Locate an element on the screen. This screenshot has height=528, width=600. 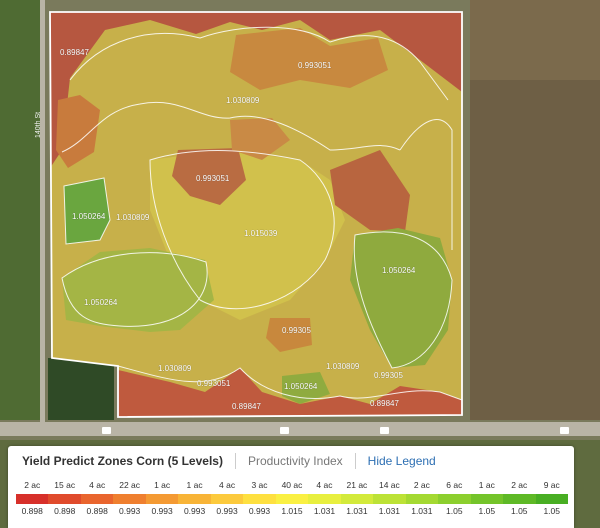
productivity-index-tab: Productivity Index is located at coordinates (295, 461).